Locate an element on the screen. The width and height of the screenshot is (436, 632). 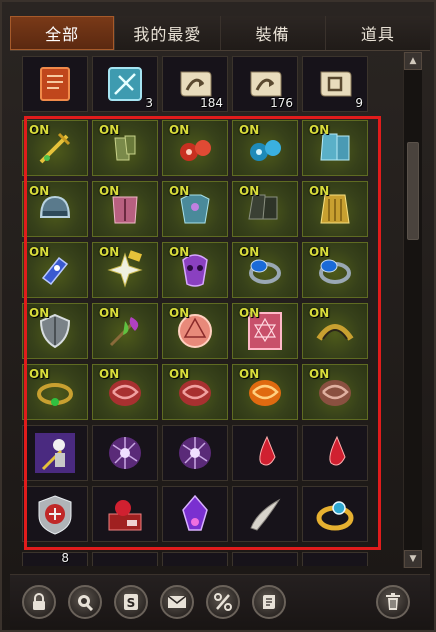
tab-all: 全部 is located at coordinates (63, 33).